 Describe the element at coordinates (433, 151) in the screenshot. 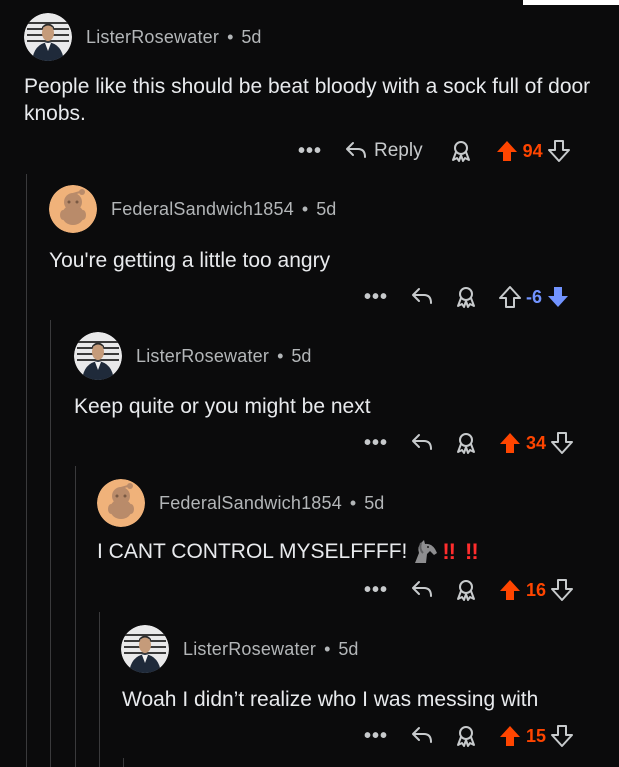

I see `comment-actions: ••• Reply 94` at that location.